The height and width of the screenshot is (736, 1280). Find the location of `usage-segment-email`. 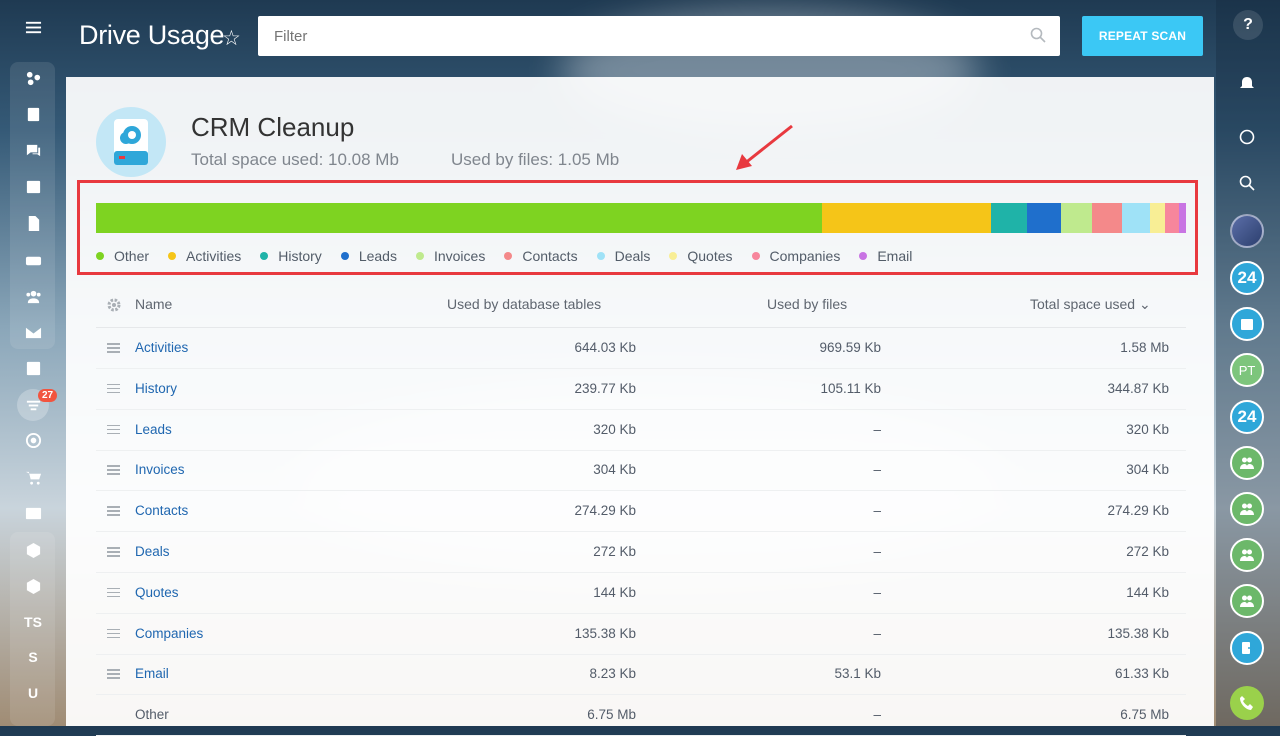

usage-segment-email is located at coordinates (1182, 218).